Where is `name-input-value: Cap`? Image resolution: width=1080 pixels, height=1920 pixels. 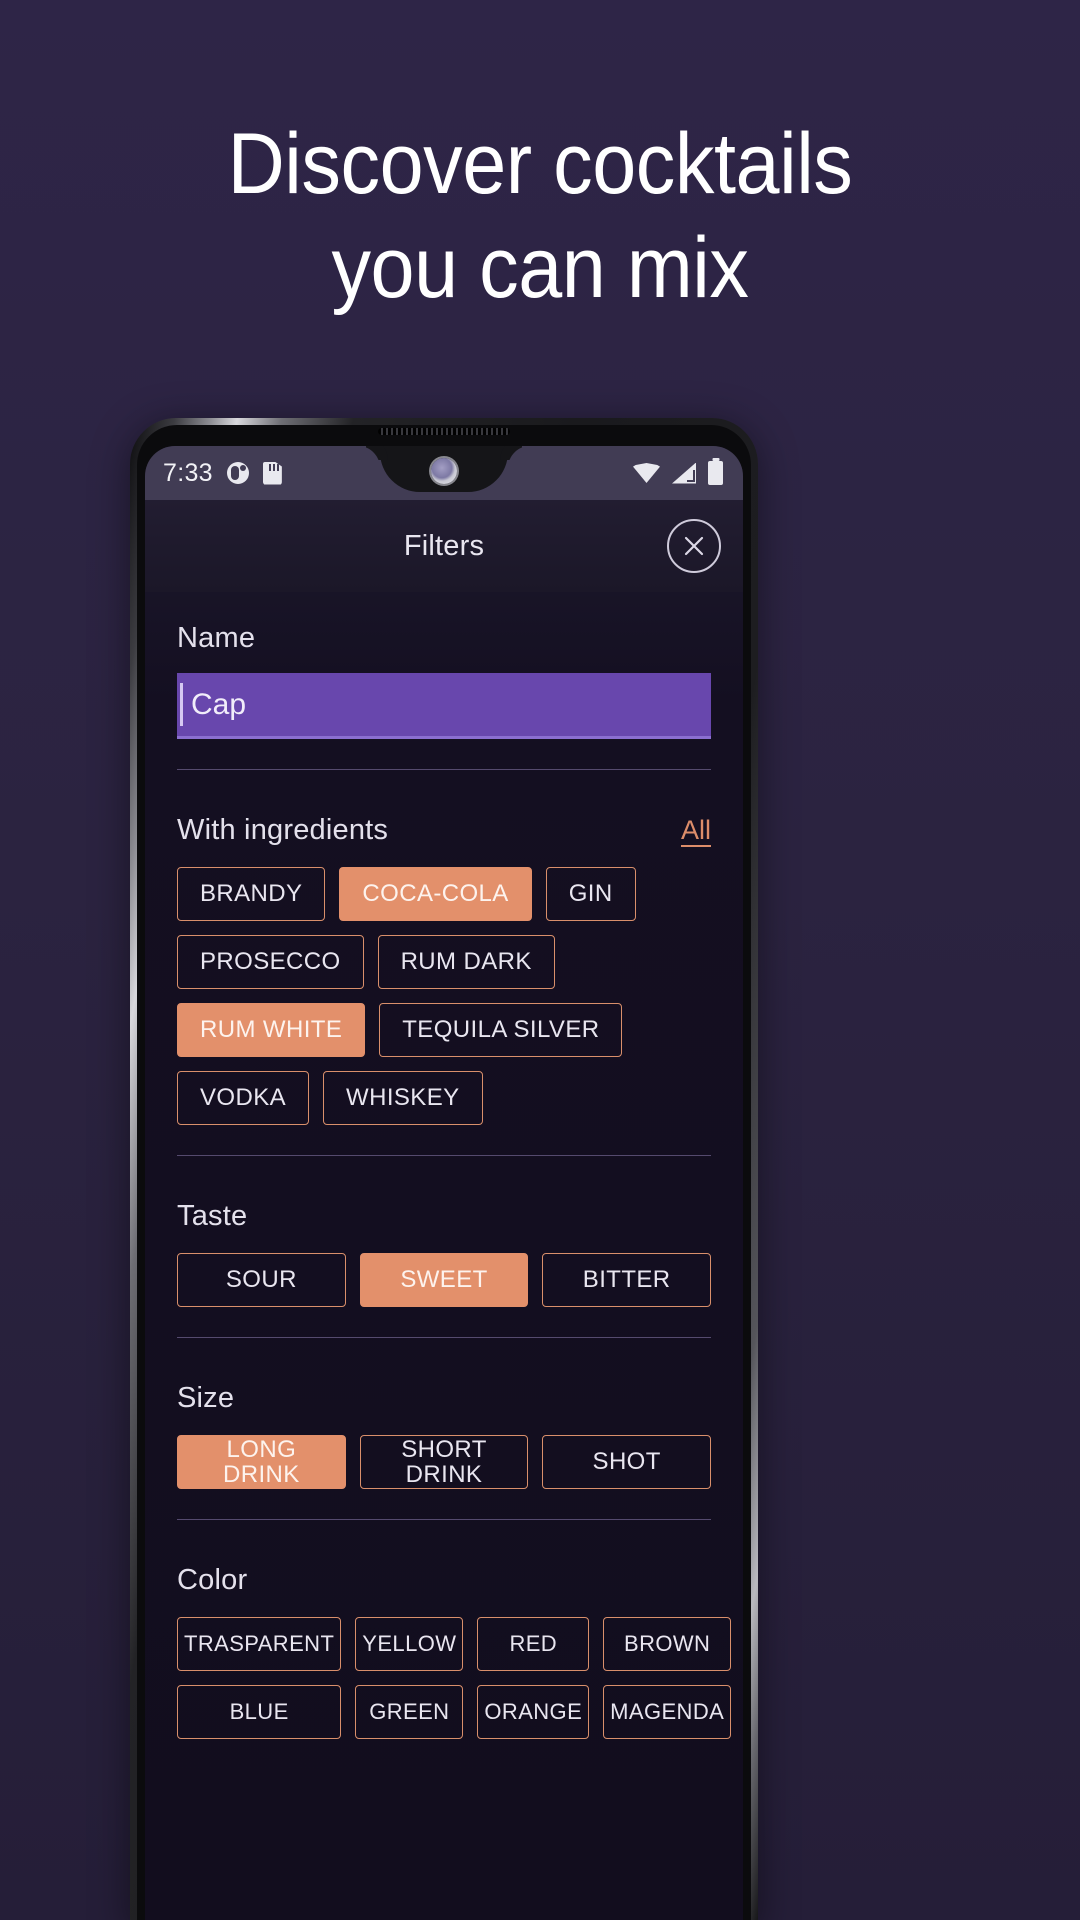
name-input-value: Cap is located at coordinates (219, 704).